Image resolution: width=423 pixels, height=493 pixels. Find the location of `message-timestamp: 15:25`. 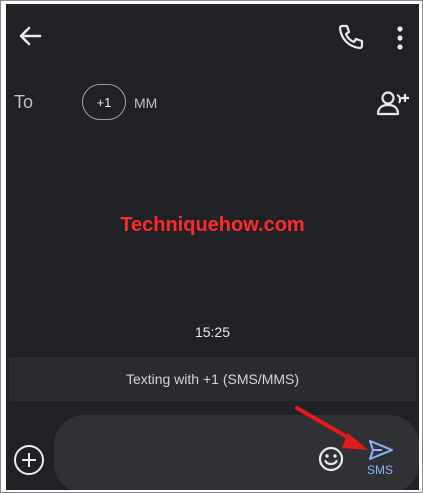

message-timestamp: 15:25 is located at coordinates (212, 332).